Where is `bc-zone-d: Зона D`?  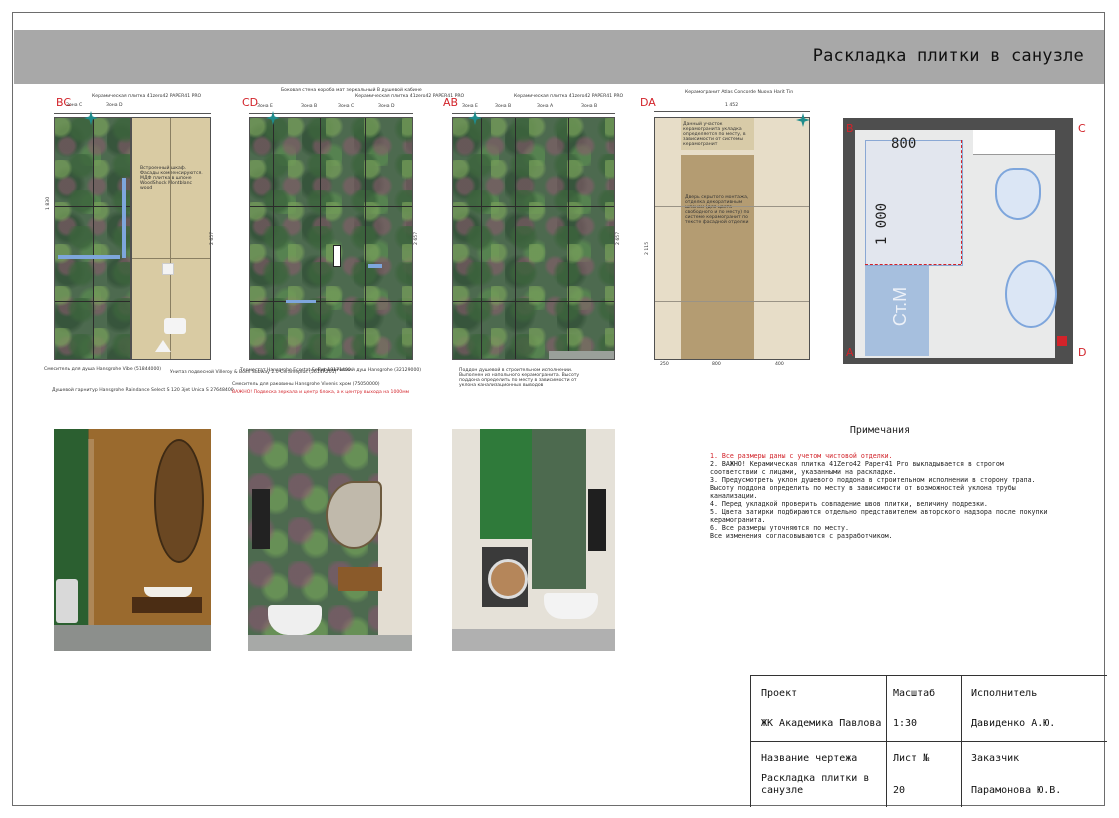
bc-zone-d: Зона D is located at coordinates (114, 105).